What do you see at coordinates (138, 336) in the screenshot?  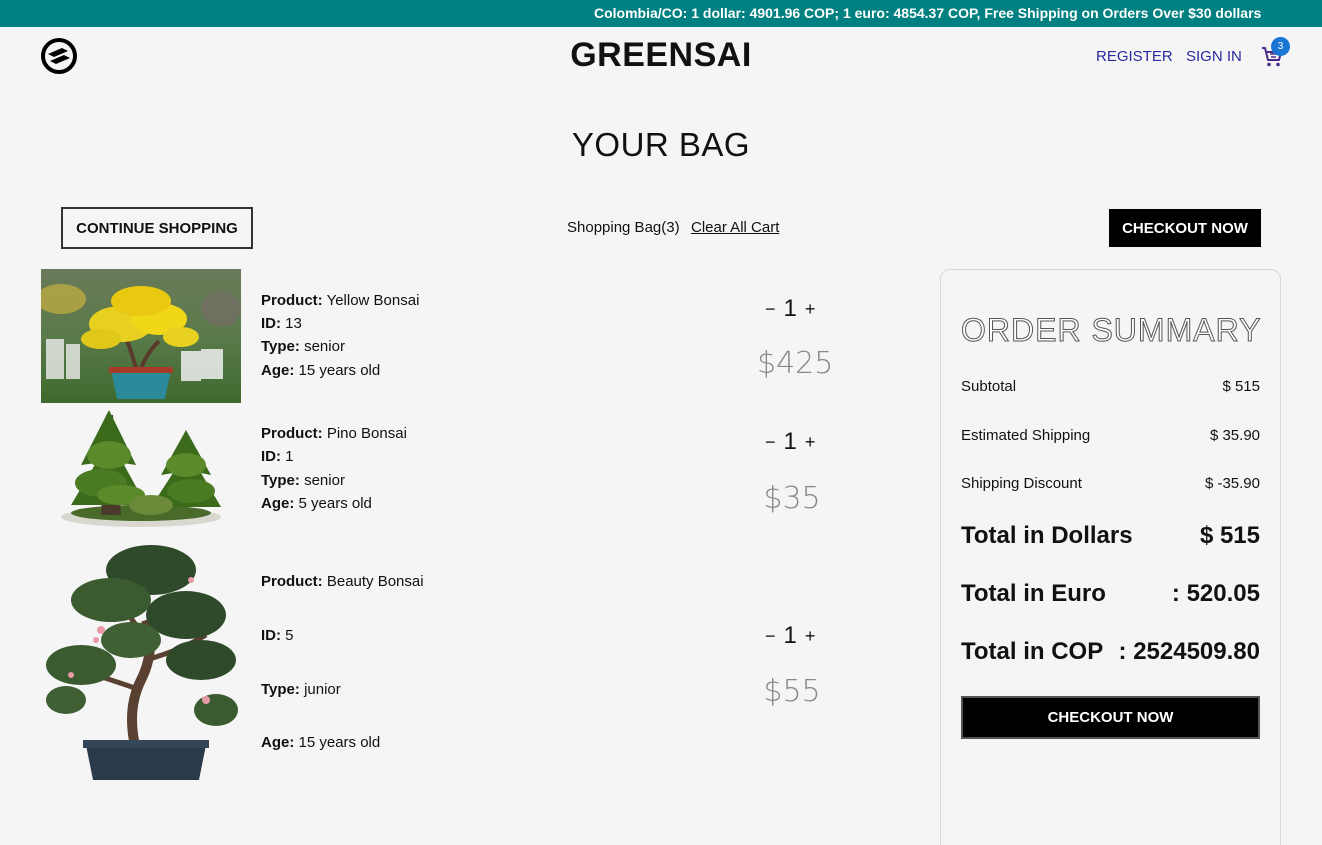 I see `product-image-yellow-bonsai` at bounding box center [138, 336].